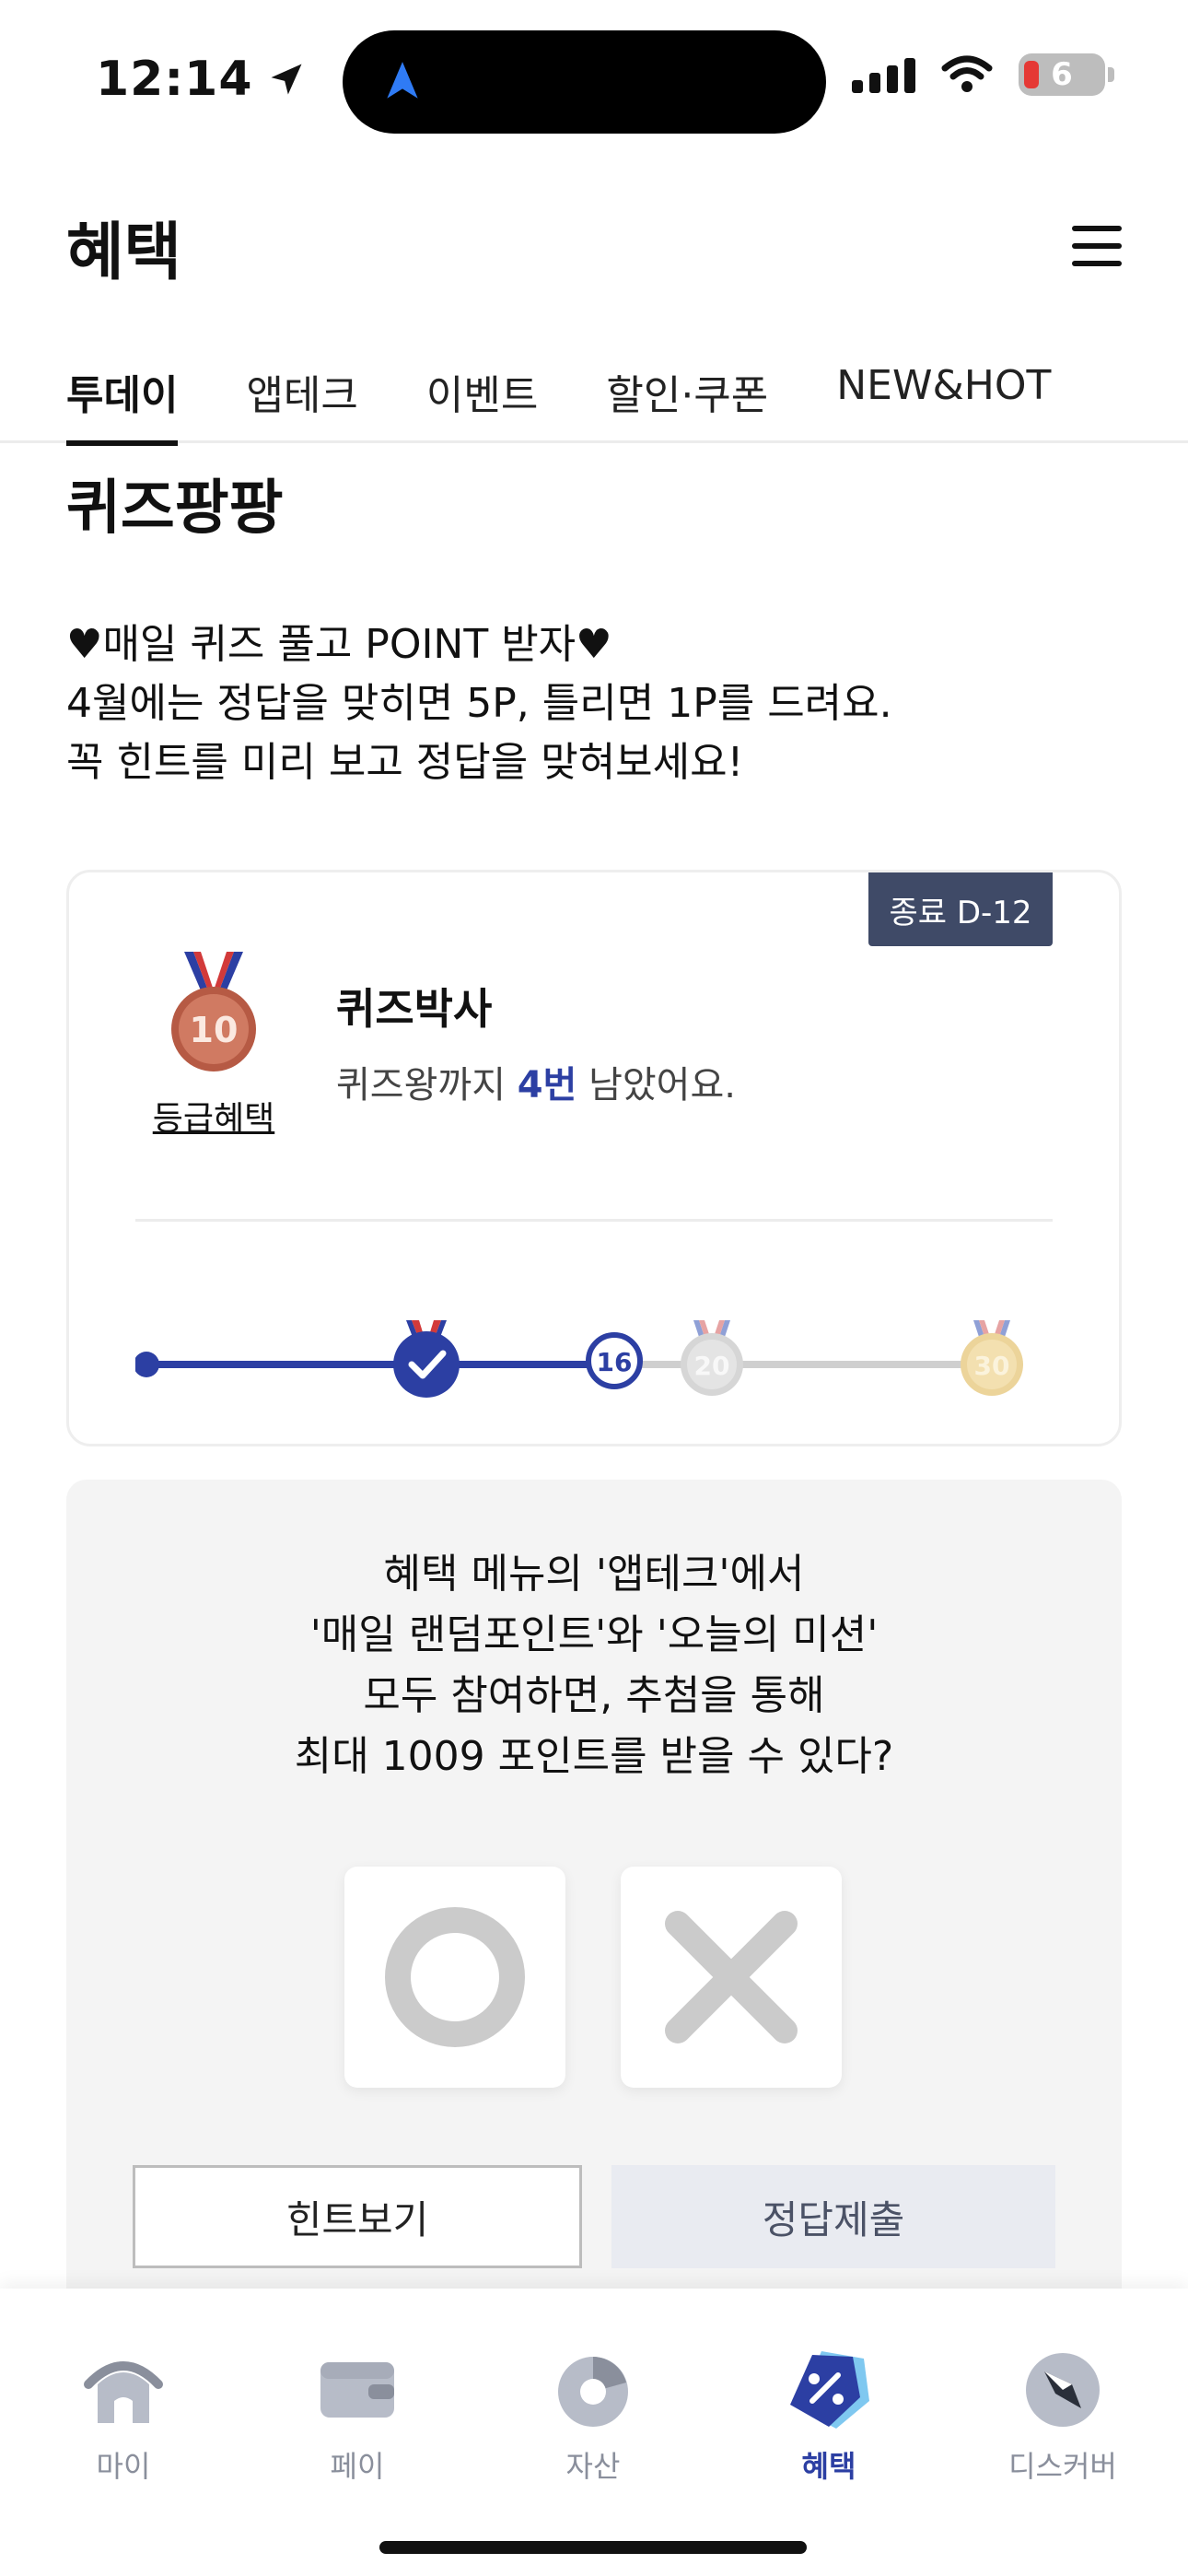 Image resolution: width=1188 pixels, height=2576 pixels. I want to click on section-title: 퀴즈팡팡, so click(175, 508).